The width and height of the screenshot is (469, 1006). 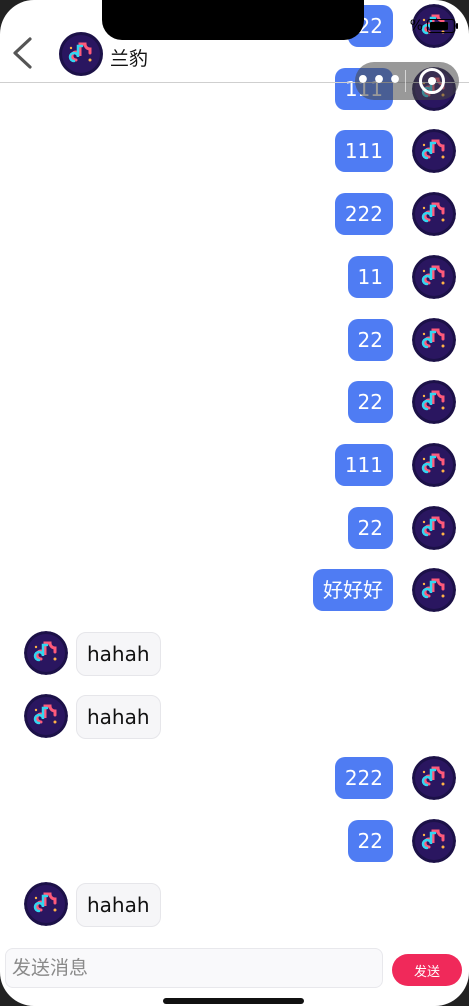 What do you see at coordinates (442, 26) in the screenshot?
I see `battery-icon` at bounding box center [442, 26].